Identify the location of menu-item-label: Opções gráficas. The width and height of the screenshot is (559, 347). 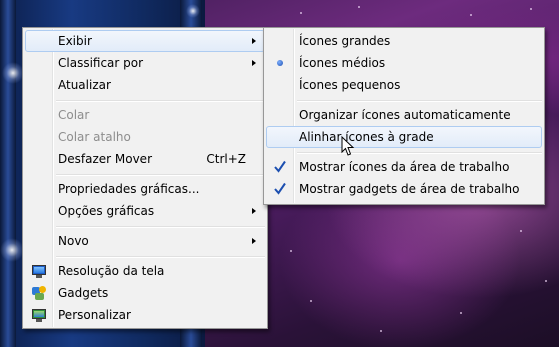
(106, 211).